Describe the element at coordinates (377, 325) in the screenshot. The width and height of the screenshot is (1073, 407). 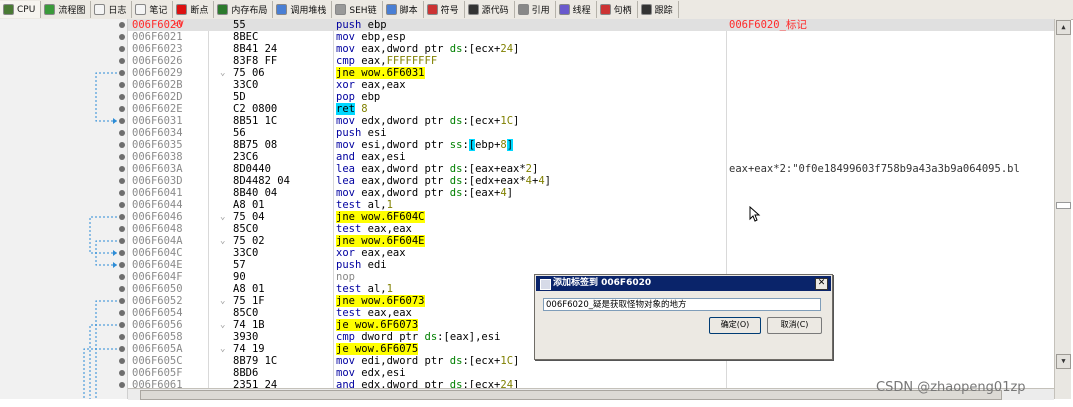
I see `instruction: je wow.6F6073` at that location.